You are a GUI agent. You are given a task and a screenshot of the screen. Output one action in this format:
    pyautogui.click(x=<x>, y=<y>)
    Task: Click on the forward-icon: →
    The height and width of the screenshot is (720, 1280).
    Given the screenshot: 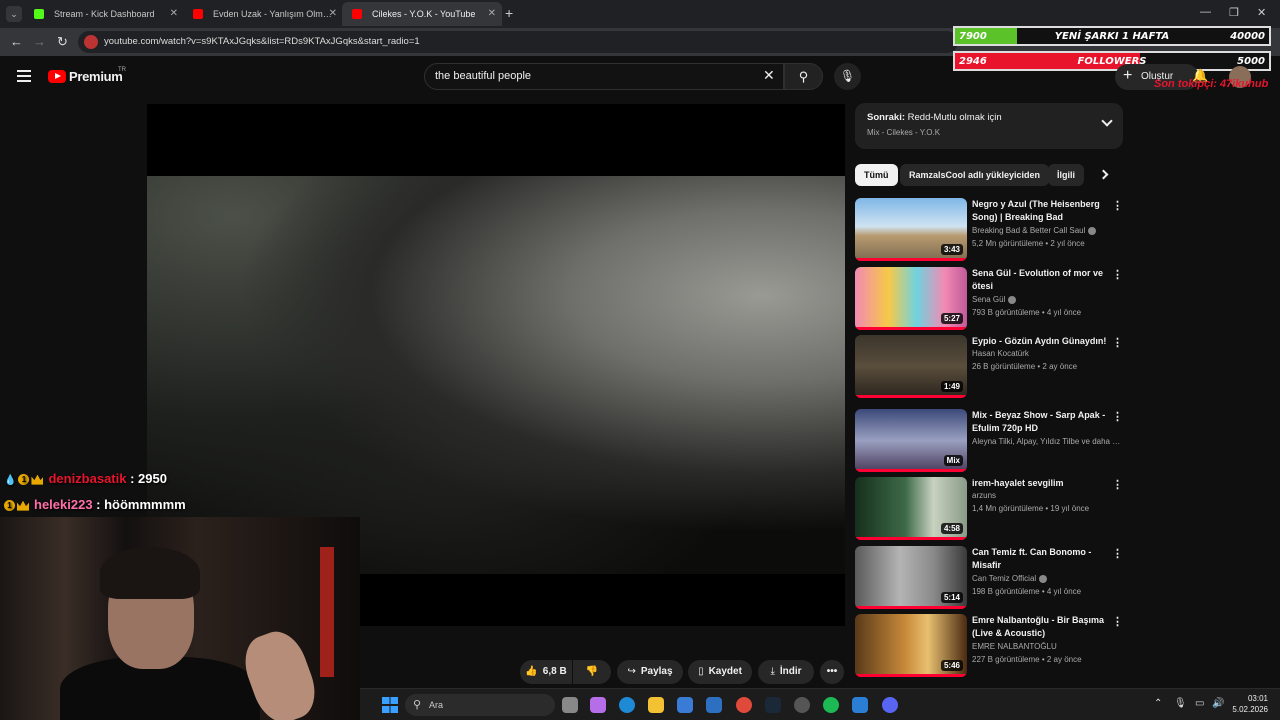 What is the action you would take?
    pyautogui.click(x=39, y=41)
    